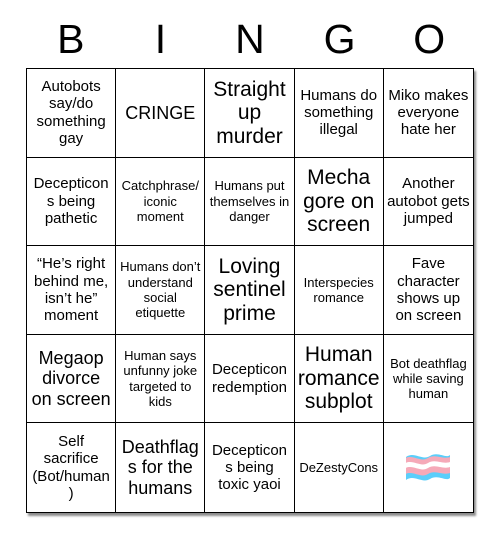 This screenshot has height=544, width=500. I want to click on bingo-cell: Loving sentinel prime, so click(250, 290).